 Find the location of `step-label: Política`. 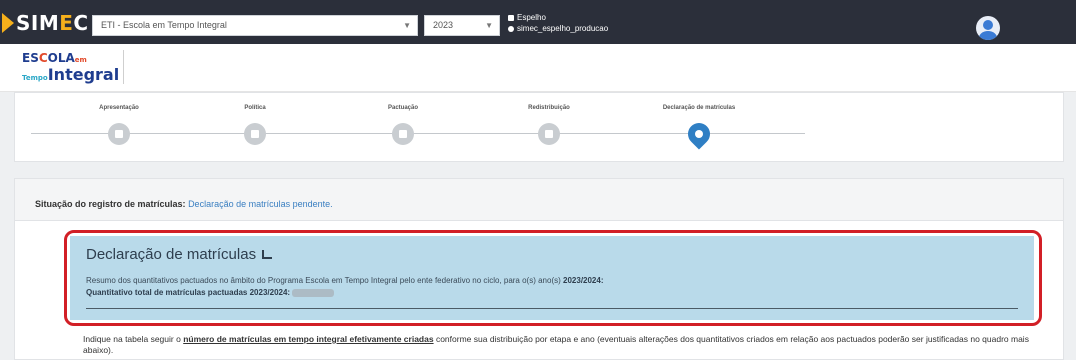

step-label: Política is located at coordinates (255, 108).